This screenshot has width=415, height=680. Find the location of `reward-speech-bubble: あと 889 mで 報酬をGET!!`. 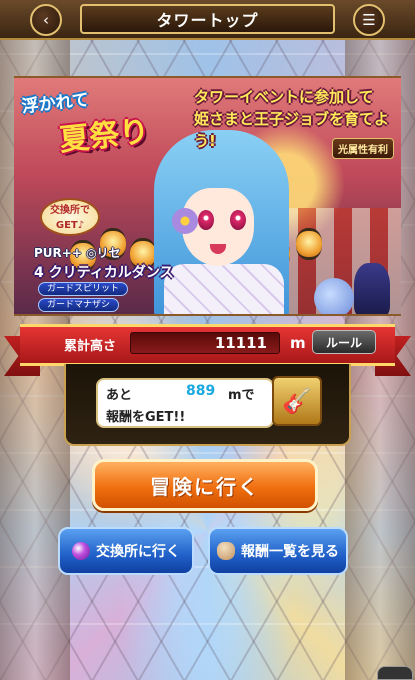

reward-speech-bubble: あと 889 mで 報酬をGET!! is located at coordinates (190, 403).